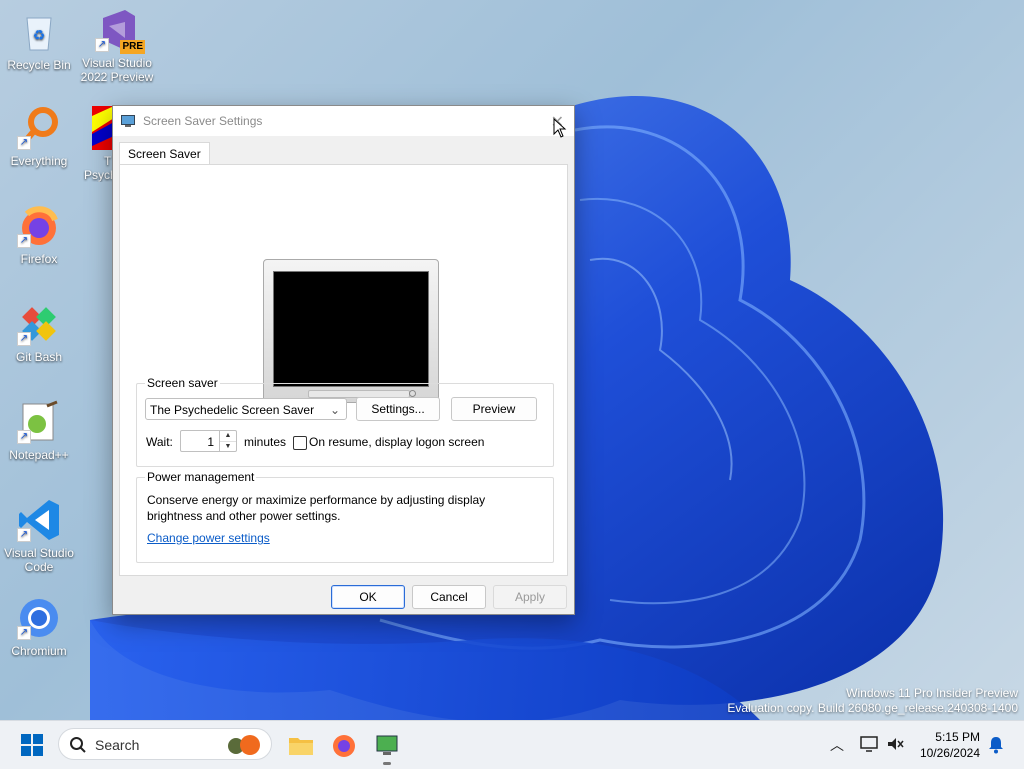 The width and height of the screenshot is (1024, 769). I want to click on cancel-button: Cancel, so click(449, 597).